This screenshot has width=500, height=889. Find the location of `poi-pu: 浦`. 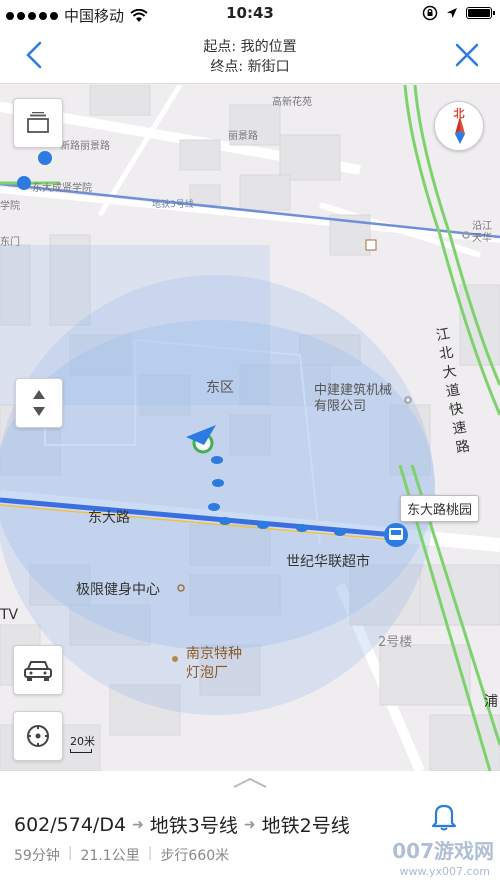

poi-pu: 浦 is located at coordinates (491, 701).